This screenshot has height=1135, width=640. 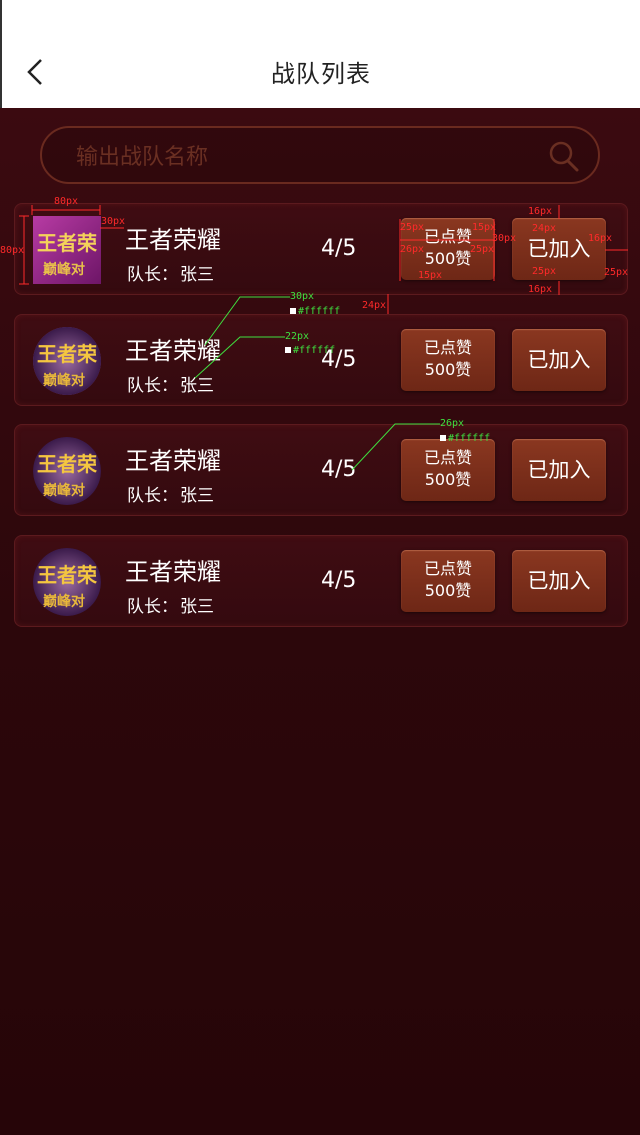 I want to click on search-input, so click(x=306, y=157).